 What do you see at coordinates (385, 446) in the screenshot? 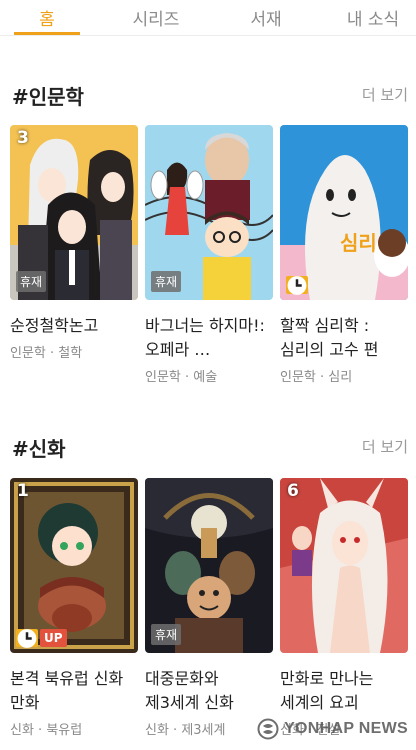
I see `more-button-mythology: 더 보기` at bounding box center [385, 446].